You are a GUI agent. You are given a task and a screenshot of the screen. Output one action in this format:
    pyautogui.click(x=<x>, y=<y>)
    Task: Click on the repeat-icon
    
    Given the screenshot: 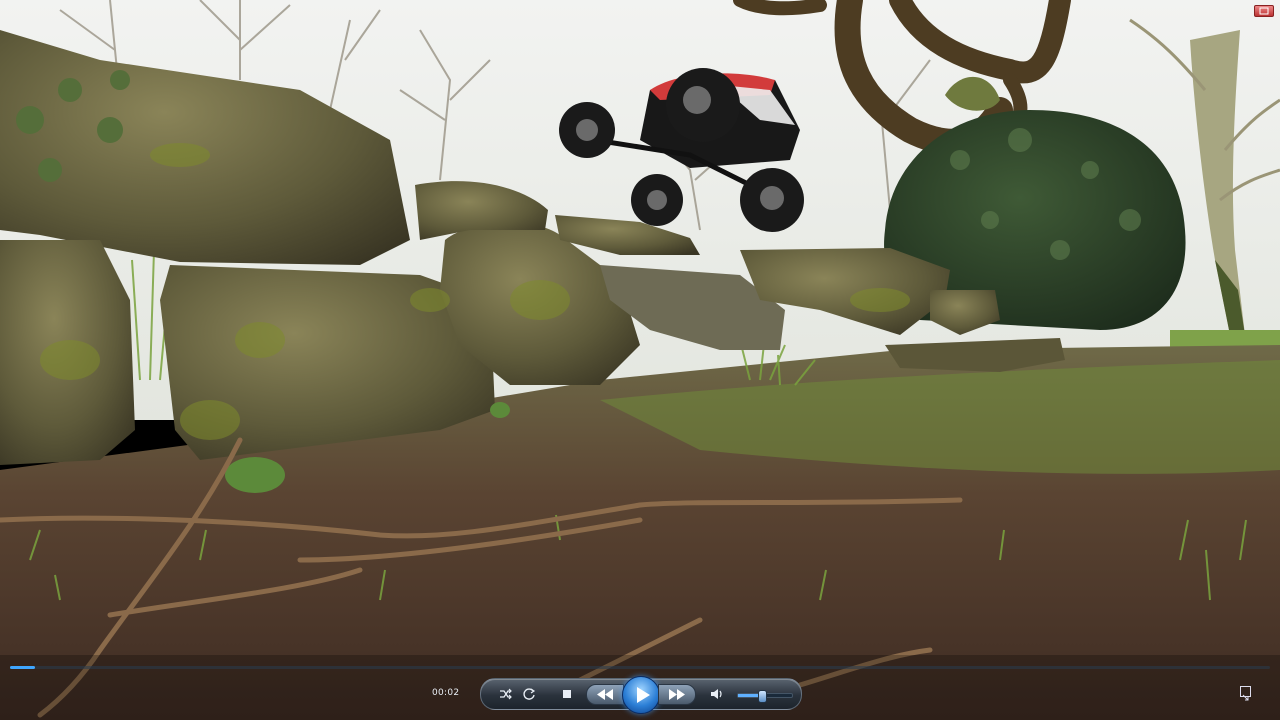 What is the action you would take?
    pyautogui.click(x=529, y=694)
    